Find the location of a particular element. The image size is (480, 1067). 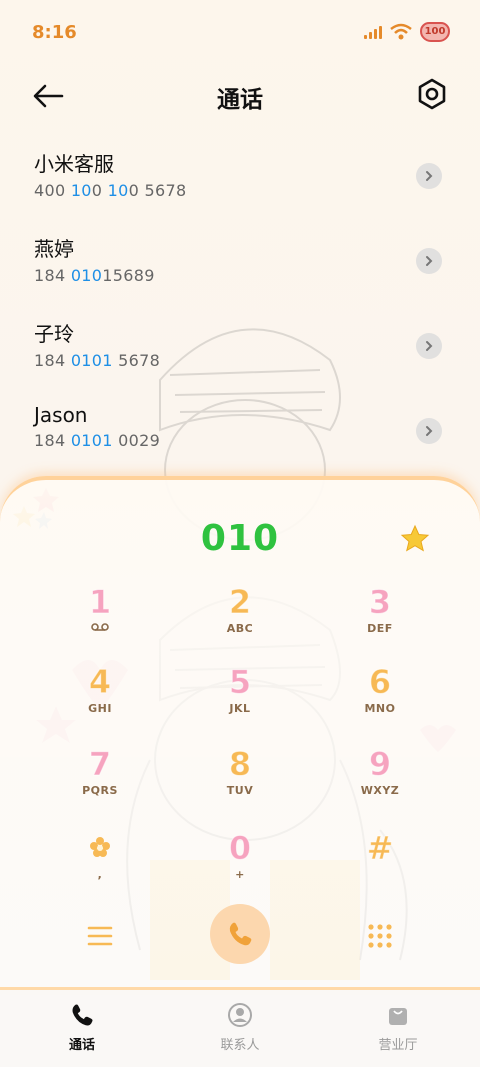

key-6: 6 MNO is located at coordinates (380, 704).